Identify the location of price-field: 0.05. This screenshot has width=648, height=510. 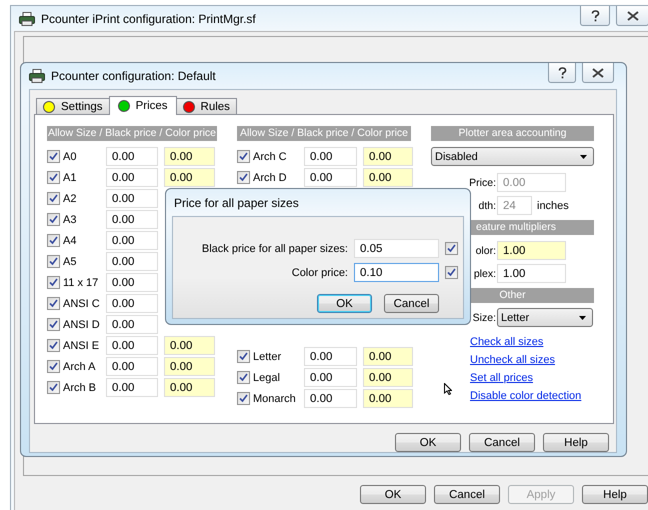
(396, 248).